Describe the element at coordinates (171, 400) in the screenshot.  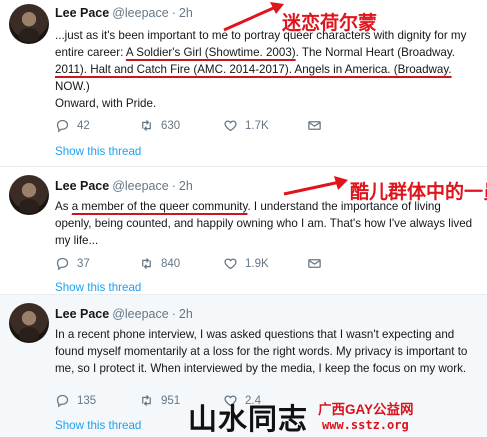
I see `retweet-count: 951` at that location.